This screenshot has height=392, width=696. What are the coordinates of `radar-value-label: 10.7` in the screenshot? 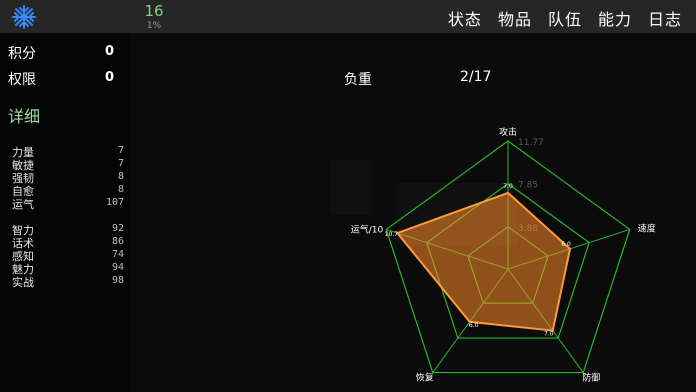 It's located at (392, 234).